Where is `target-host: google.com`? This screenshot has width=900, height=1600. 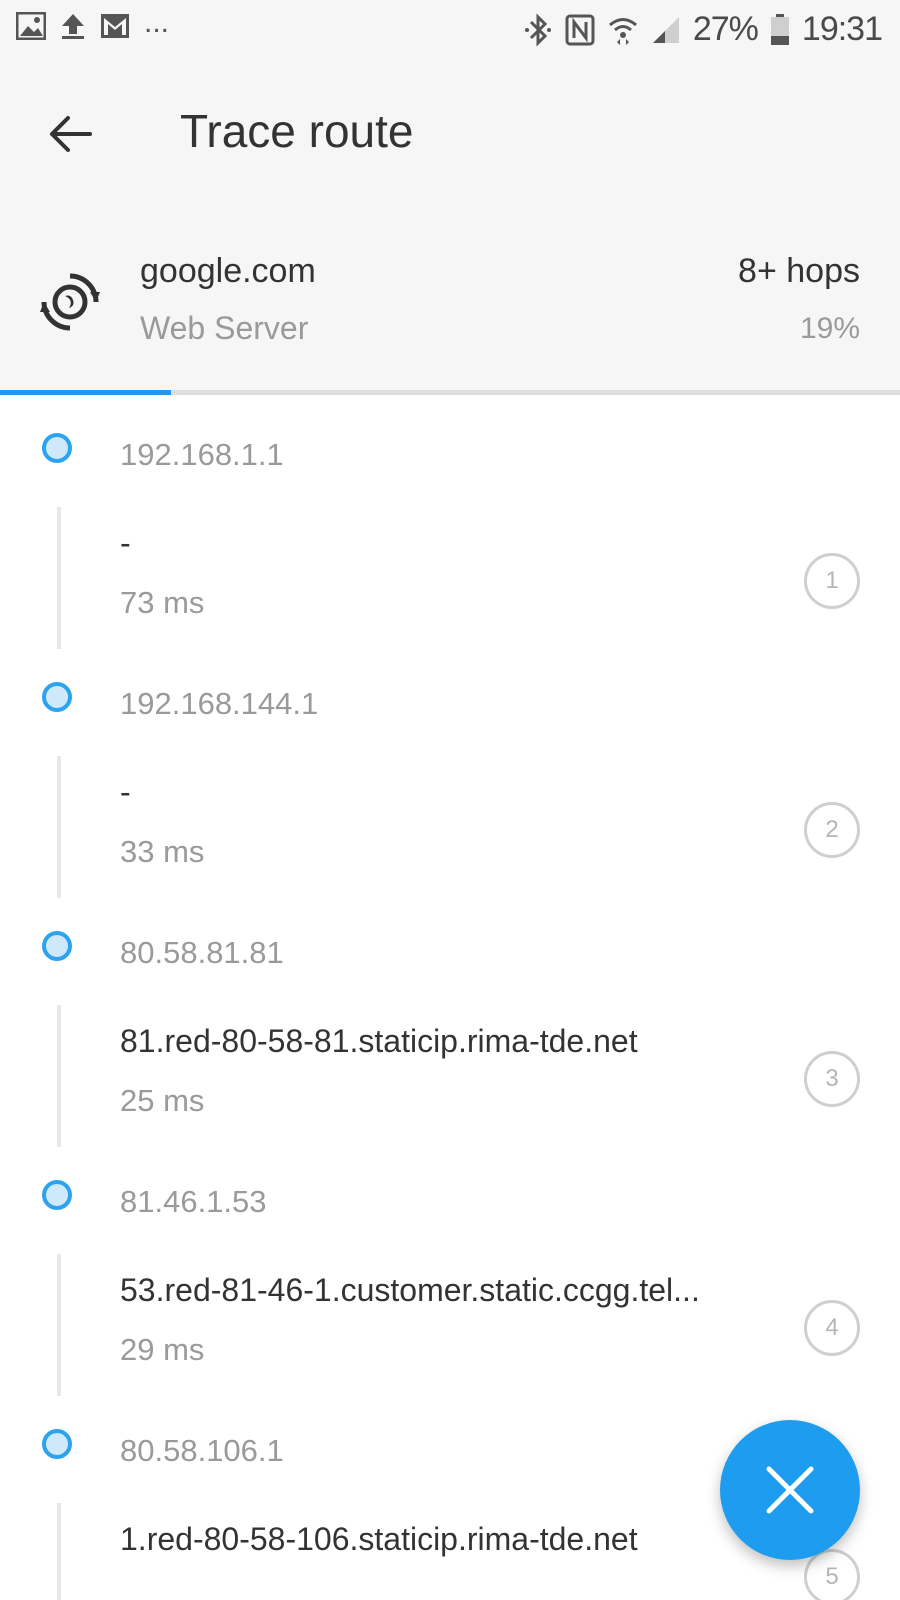
target-host: google.com is located at coordinates (228, 271).